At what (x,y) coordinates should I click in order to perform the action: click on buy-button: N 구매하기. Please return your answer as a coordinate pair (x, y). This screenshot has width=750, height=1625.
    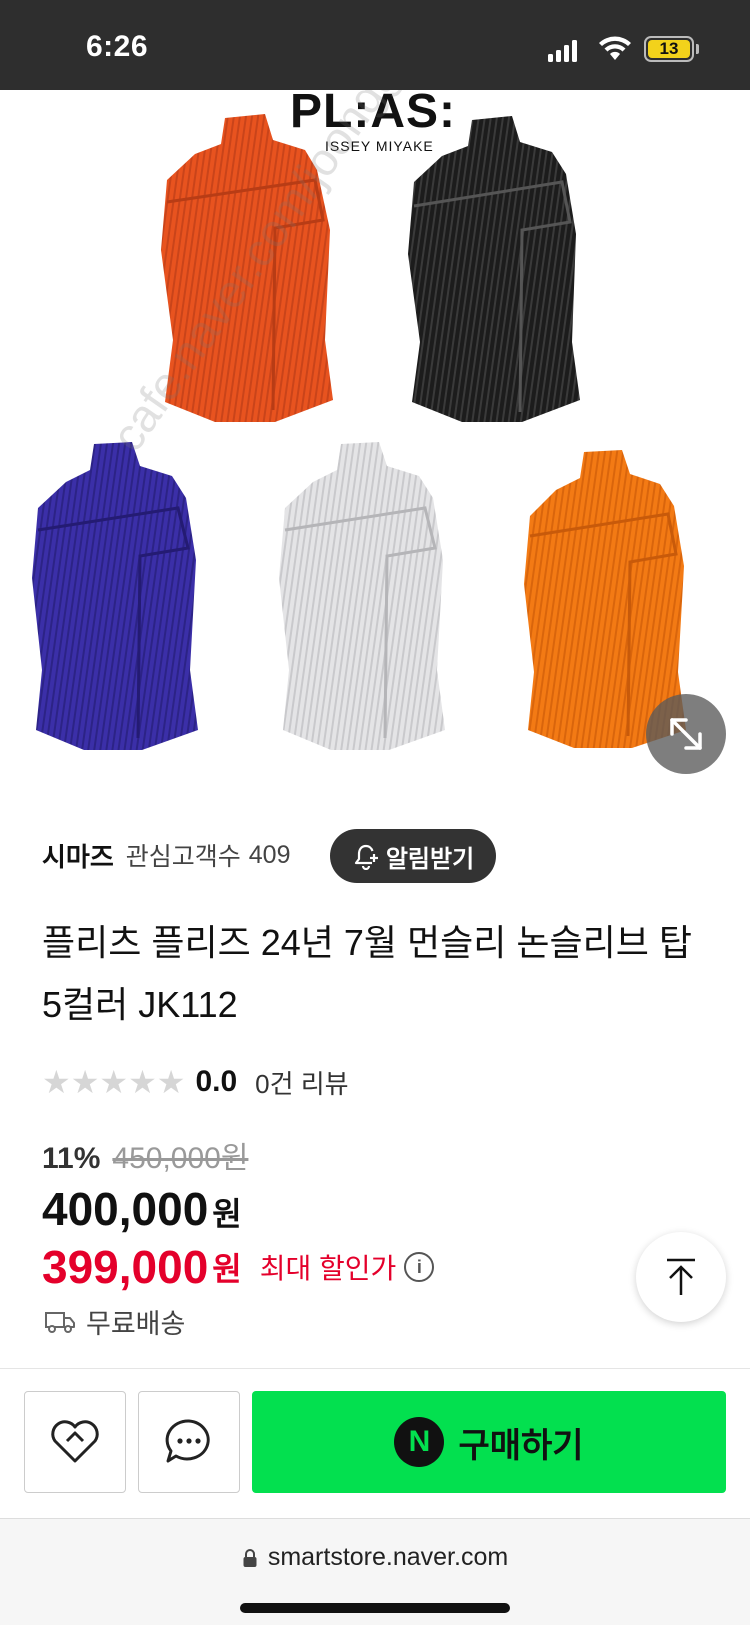
    Looking at the image, I should click on (489, 1442).